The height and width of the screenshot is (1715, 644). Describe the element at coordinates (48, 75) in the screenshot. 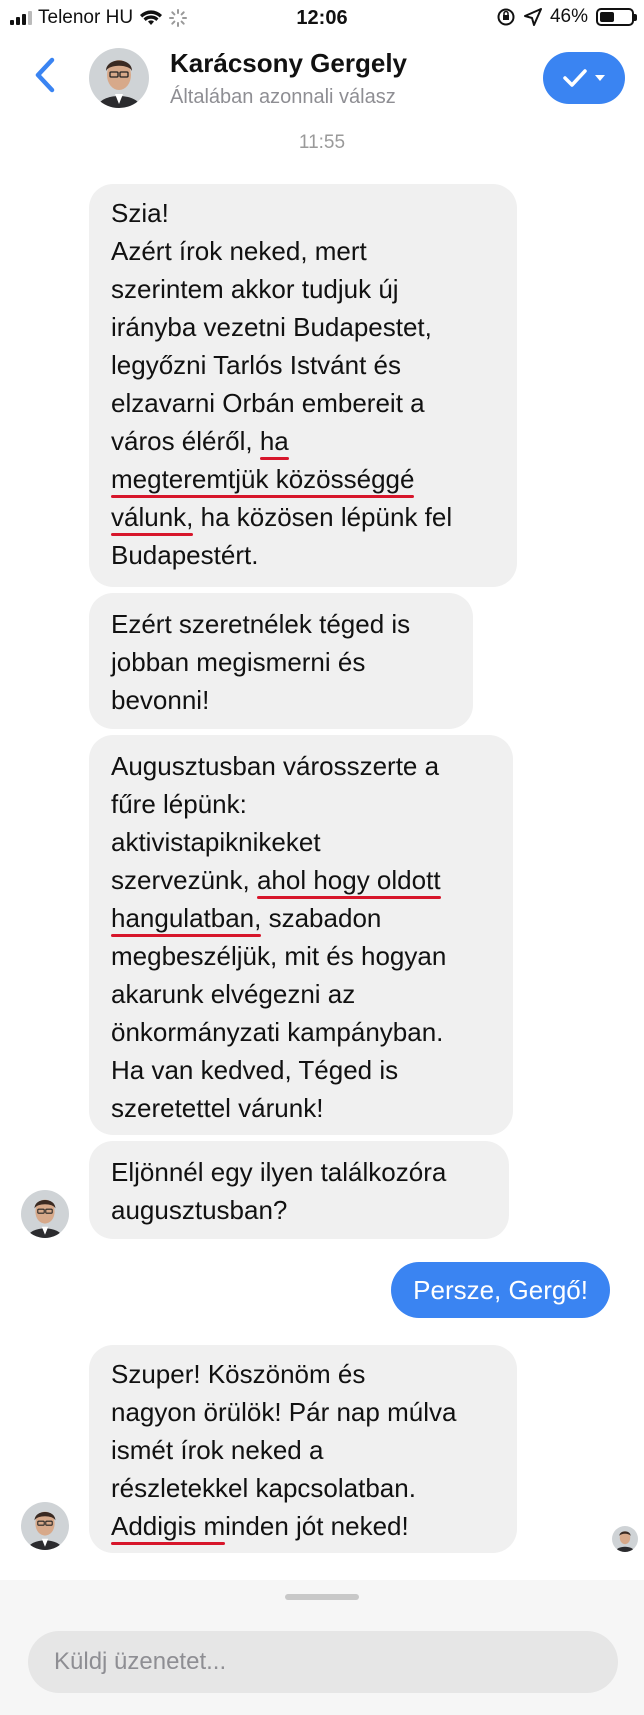

I see `back-chevron-icon` at that location.